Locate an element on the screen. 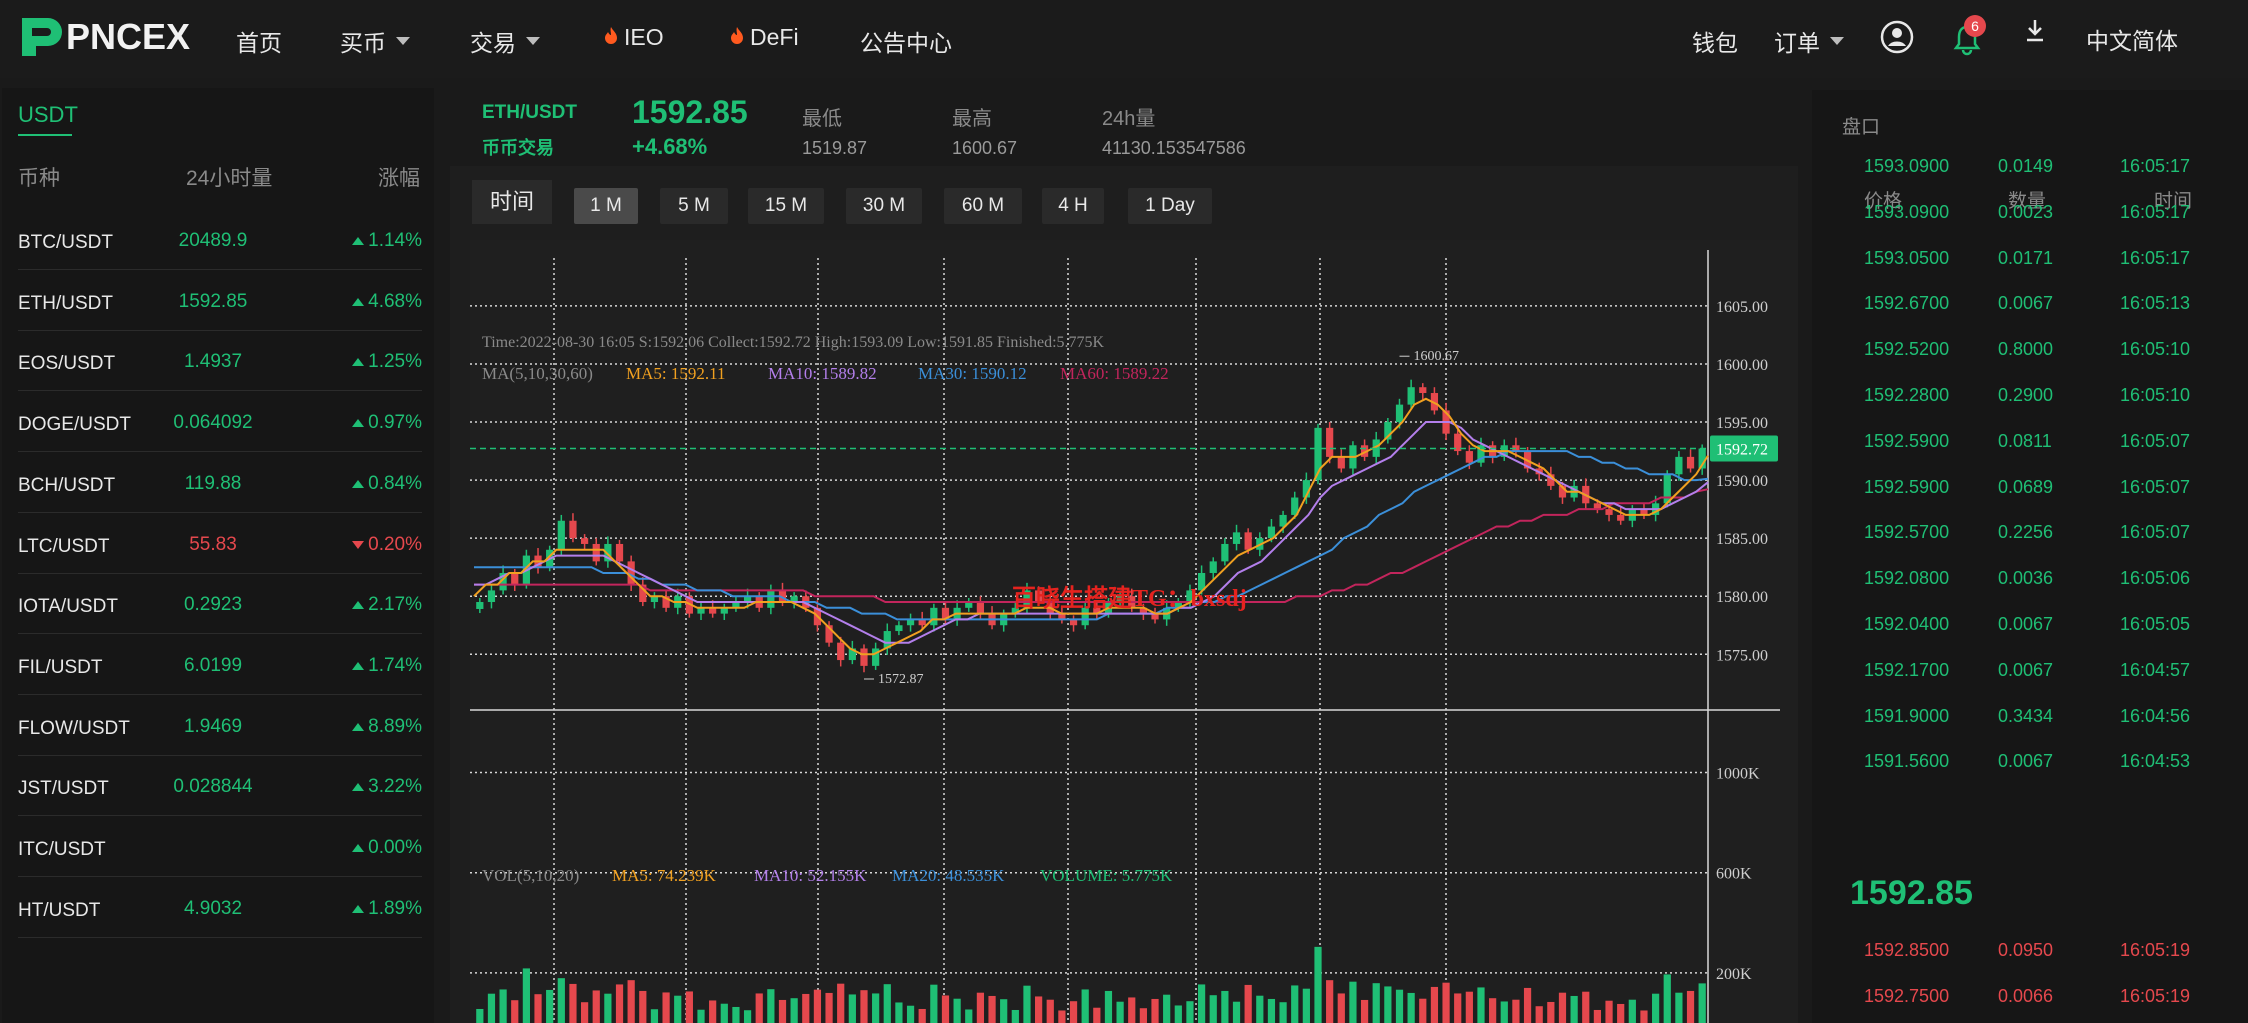 The height and width of the screenshot is (1023, 2248). orderbook-buy-row: 1592.6700 0.0067 16:05:13 is located at coordinates (2030, 304).